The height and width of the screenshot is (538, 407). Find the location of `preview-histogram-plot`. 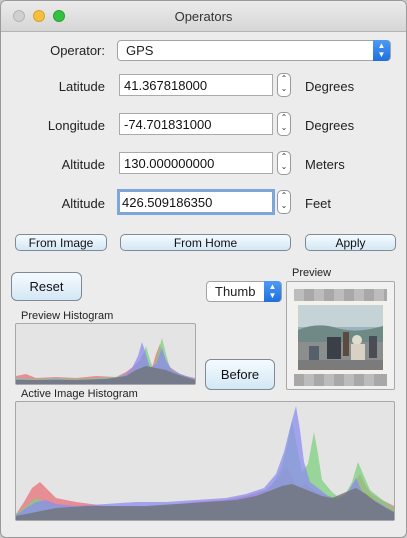

preview-histogram-plot is located at coordinates (105, 361).